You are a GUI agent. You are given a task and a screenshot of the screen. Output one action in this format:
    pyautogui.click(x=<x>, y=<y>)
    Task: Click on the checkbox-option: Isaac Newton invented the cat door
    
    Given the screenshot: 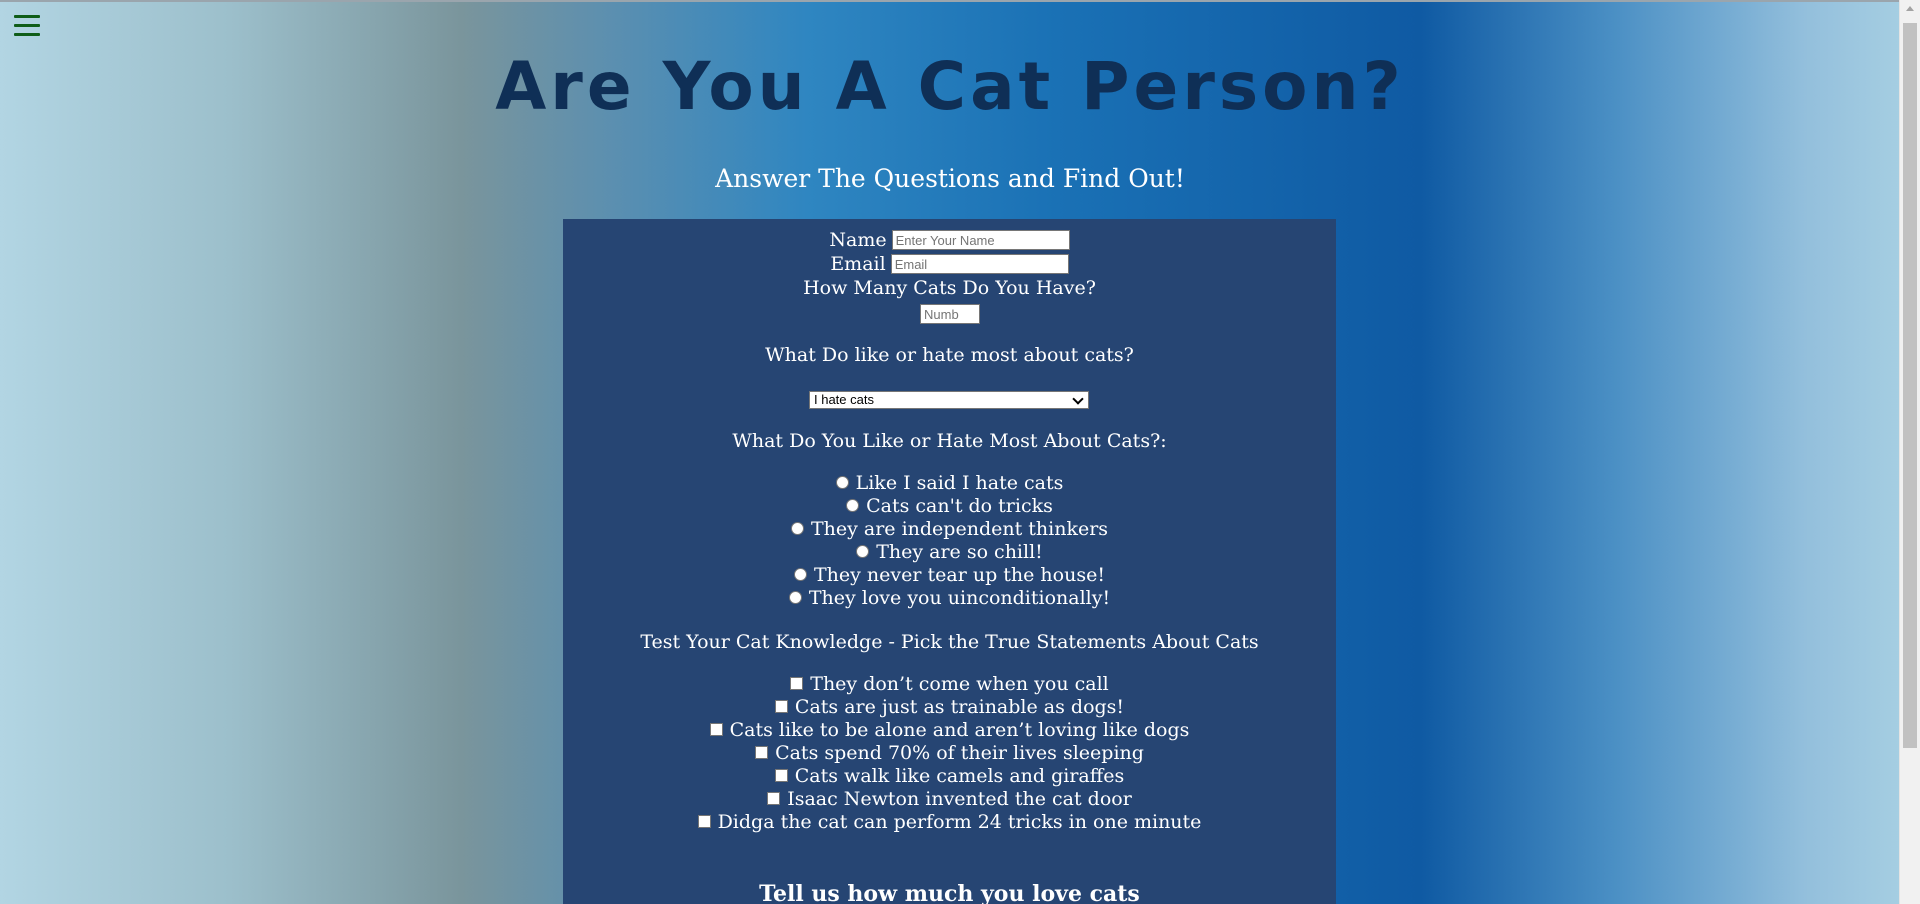 What is the action you would take?
    pyautogui.click(x=949, y=798)
    